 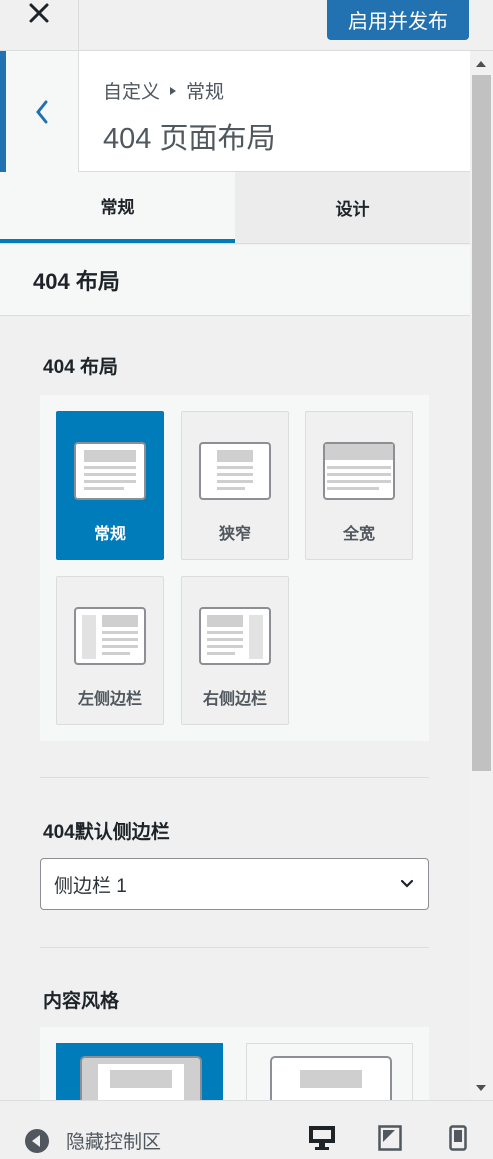 What do you see at coordinates (235, 111) in the screenshot?
I see `section-header: 自定义 常规 404 页面布局` at bounding box center [235, 111].